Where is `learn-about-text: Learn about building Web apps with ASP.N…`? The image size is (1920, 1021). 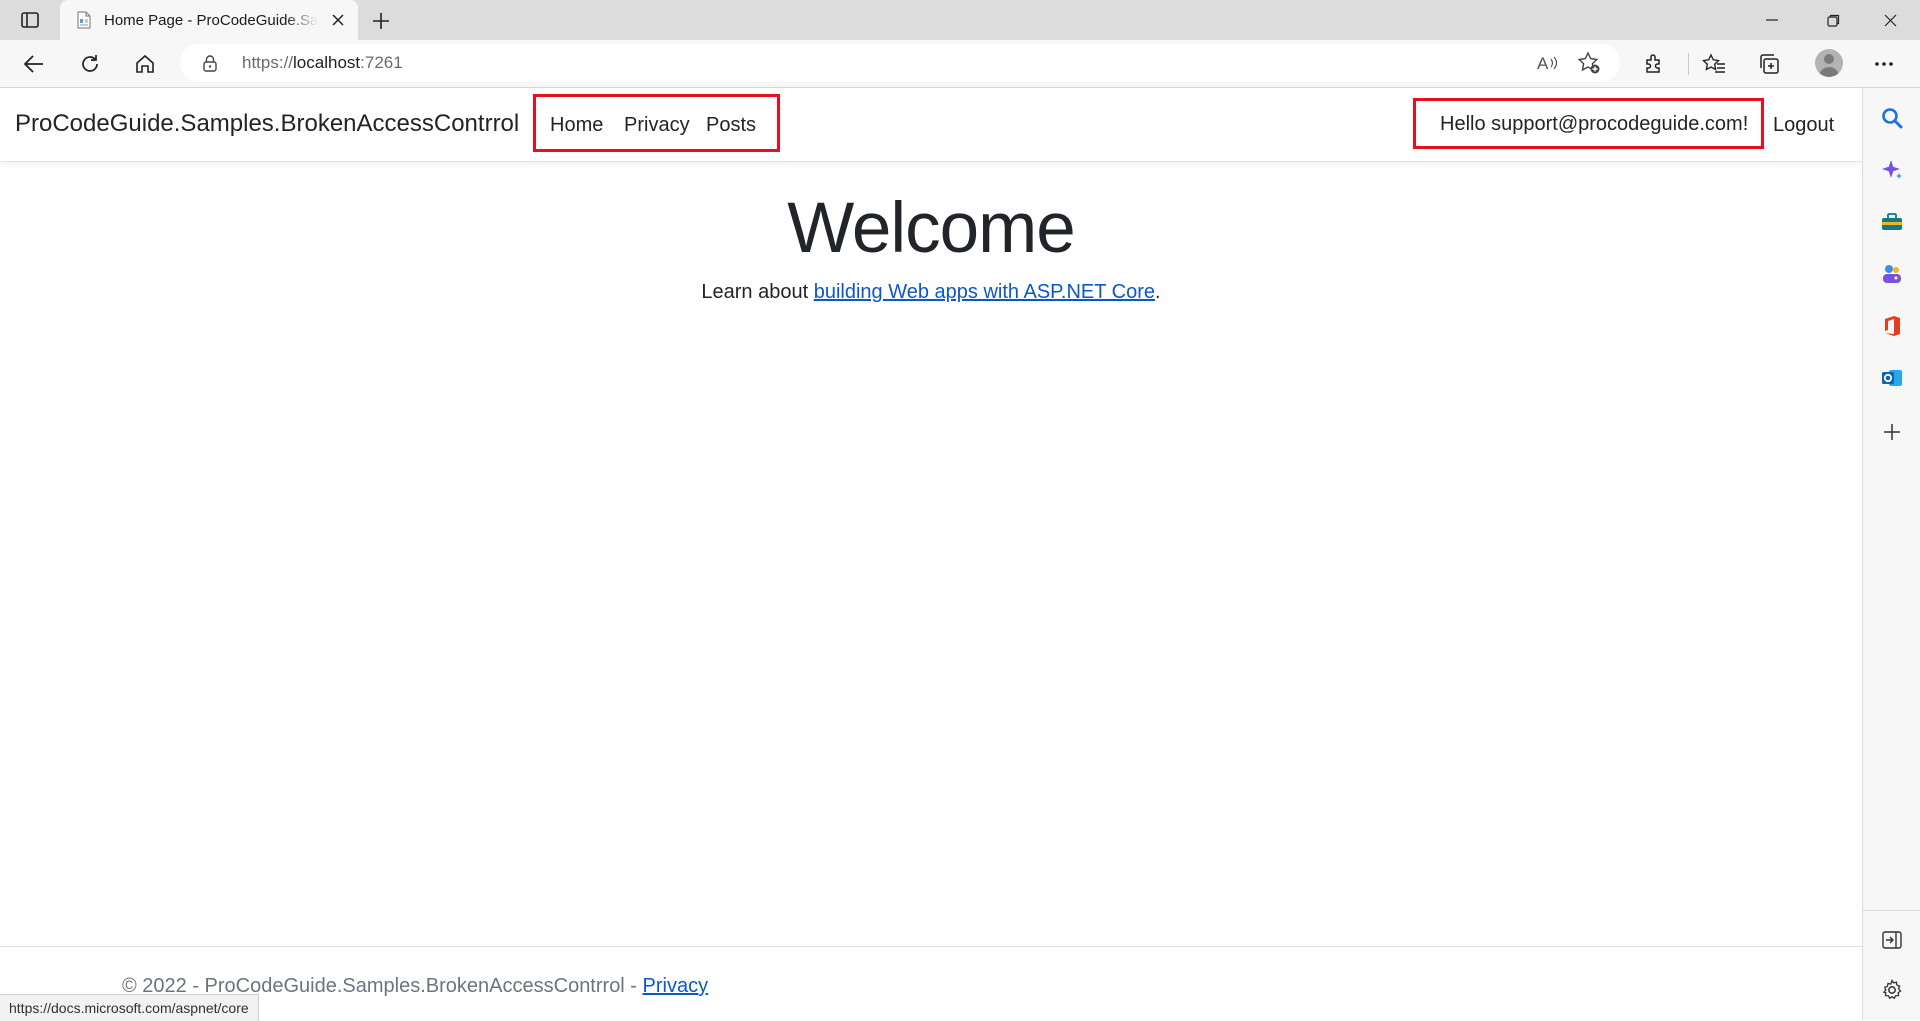
learn-about-text: Learn about building Web apps with ASP.N… is located at coordinates (931, 292).